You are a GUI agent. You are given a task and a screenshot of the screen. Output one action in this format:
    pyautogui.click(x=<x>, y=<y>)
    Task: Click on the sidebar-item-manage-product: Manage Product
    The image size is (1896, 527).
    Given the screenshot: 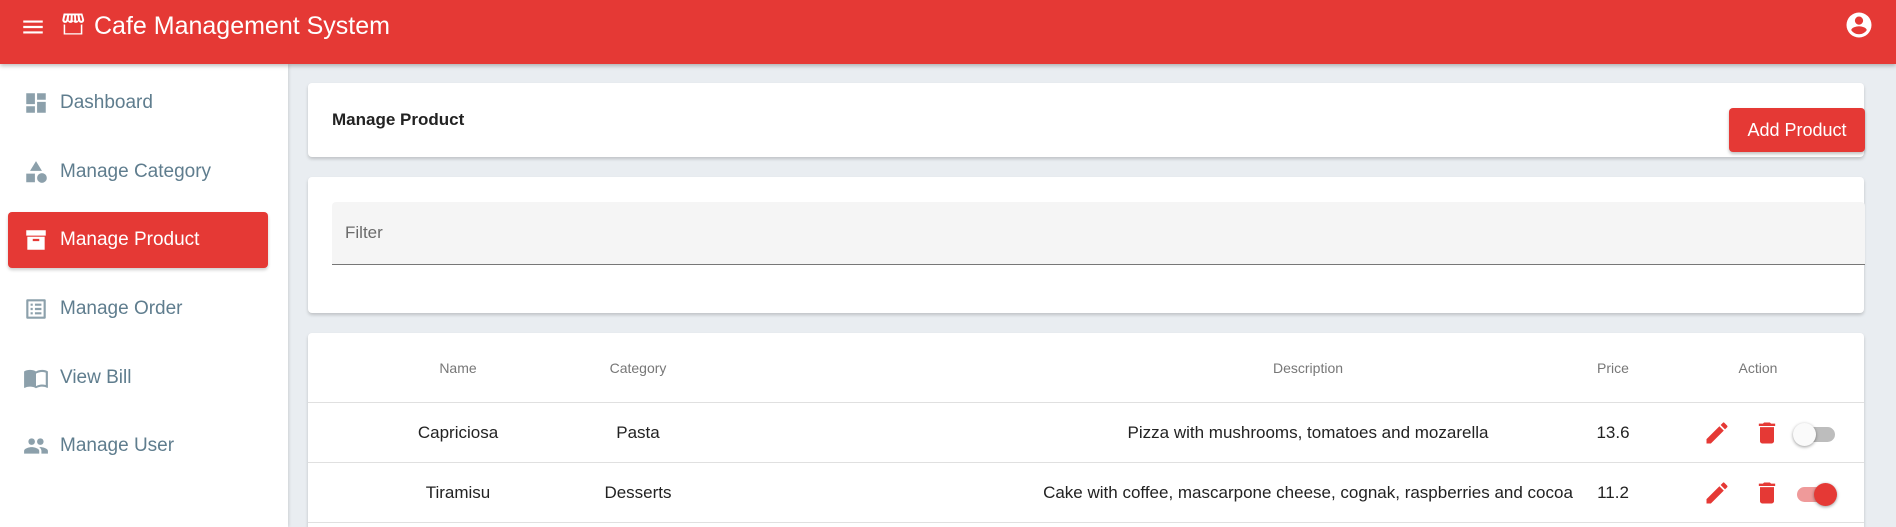 What is the action you would take?
    pyautogui.click(x=138, y=240)
    